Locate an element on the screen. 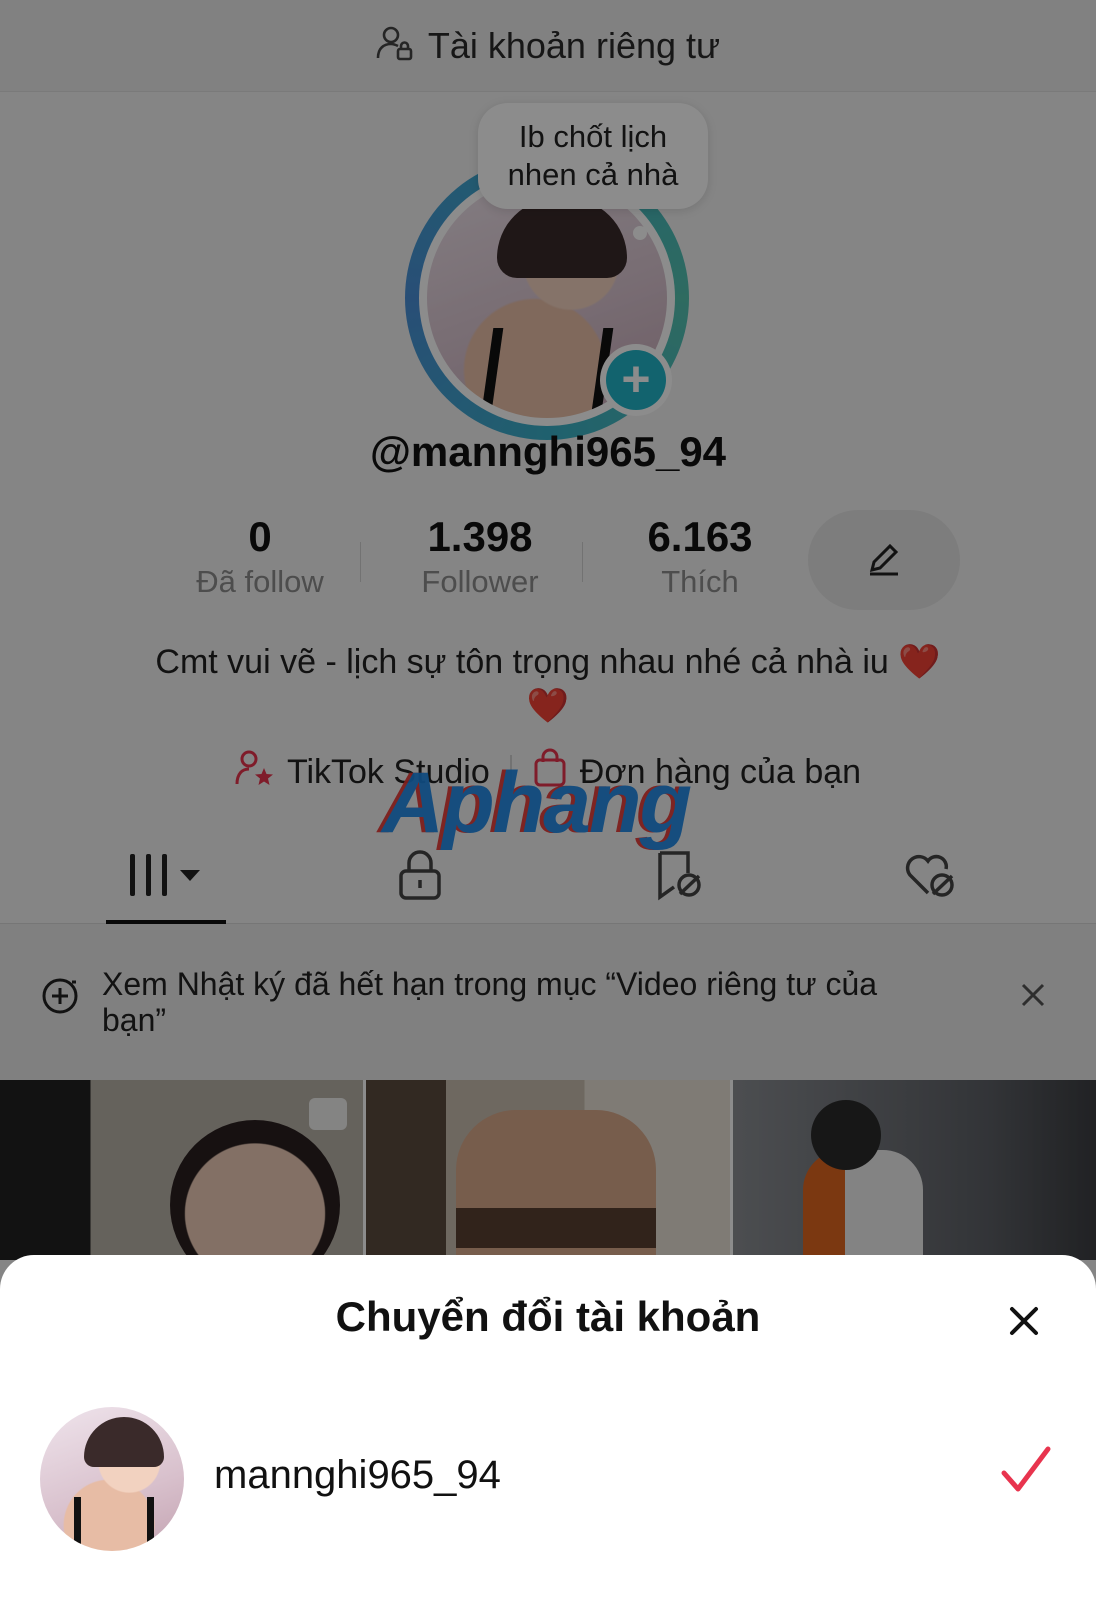  account-title: Tài khoản riêng tư is located at coordinates (574, 45).